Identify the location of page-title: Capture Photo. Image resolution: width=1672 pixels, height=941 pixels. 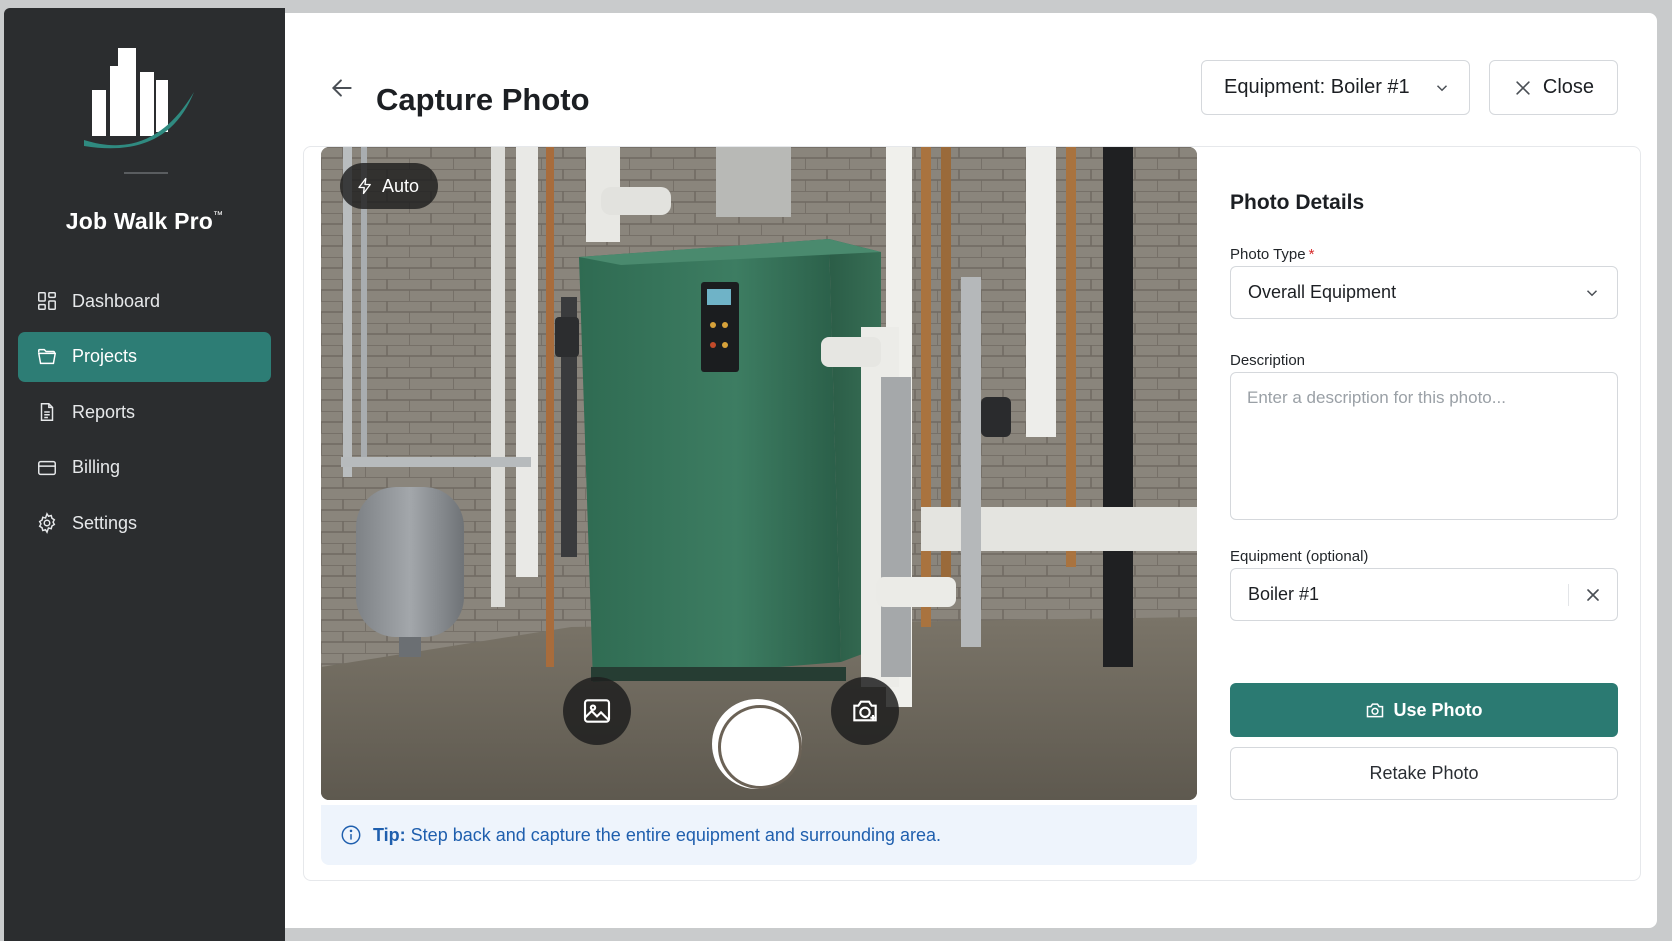
(483, 99).